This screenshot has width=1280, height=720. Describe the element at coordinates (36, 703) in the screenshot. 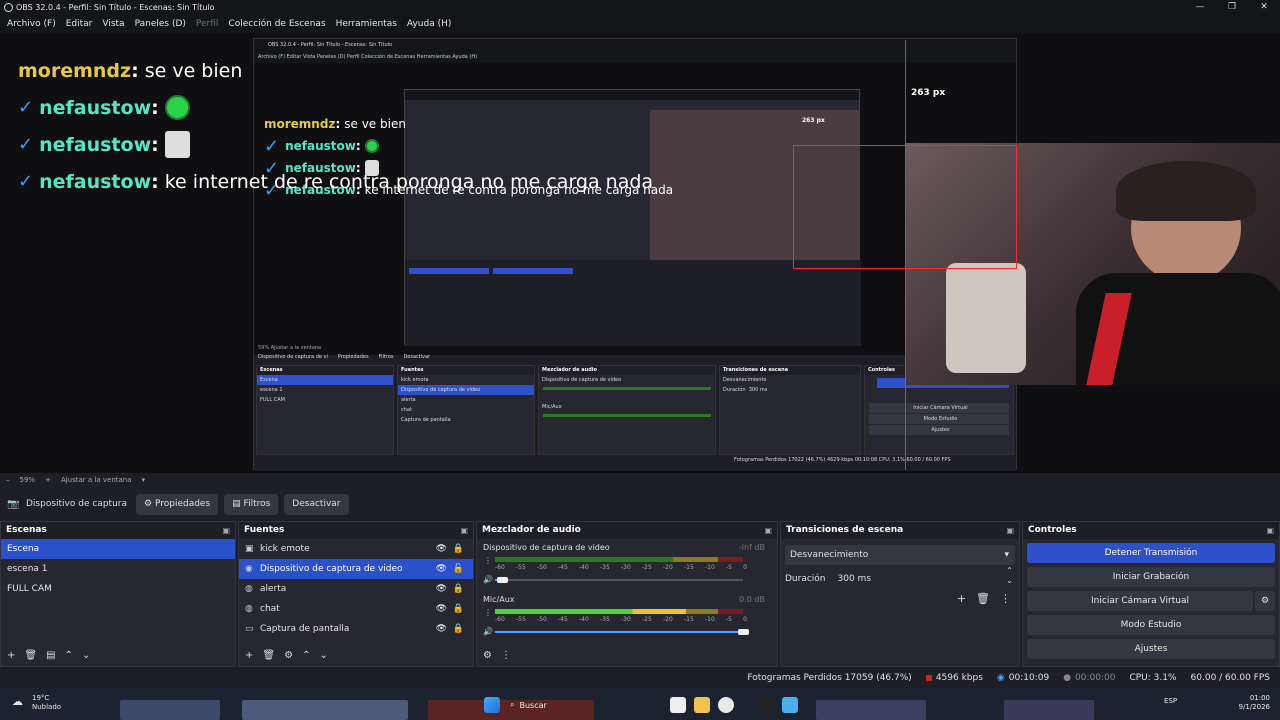

I see `weather-widget: ☁ 19°C Nublado` at that location.